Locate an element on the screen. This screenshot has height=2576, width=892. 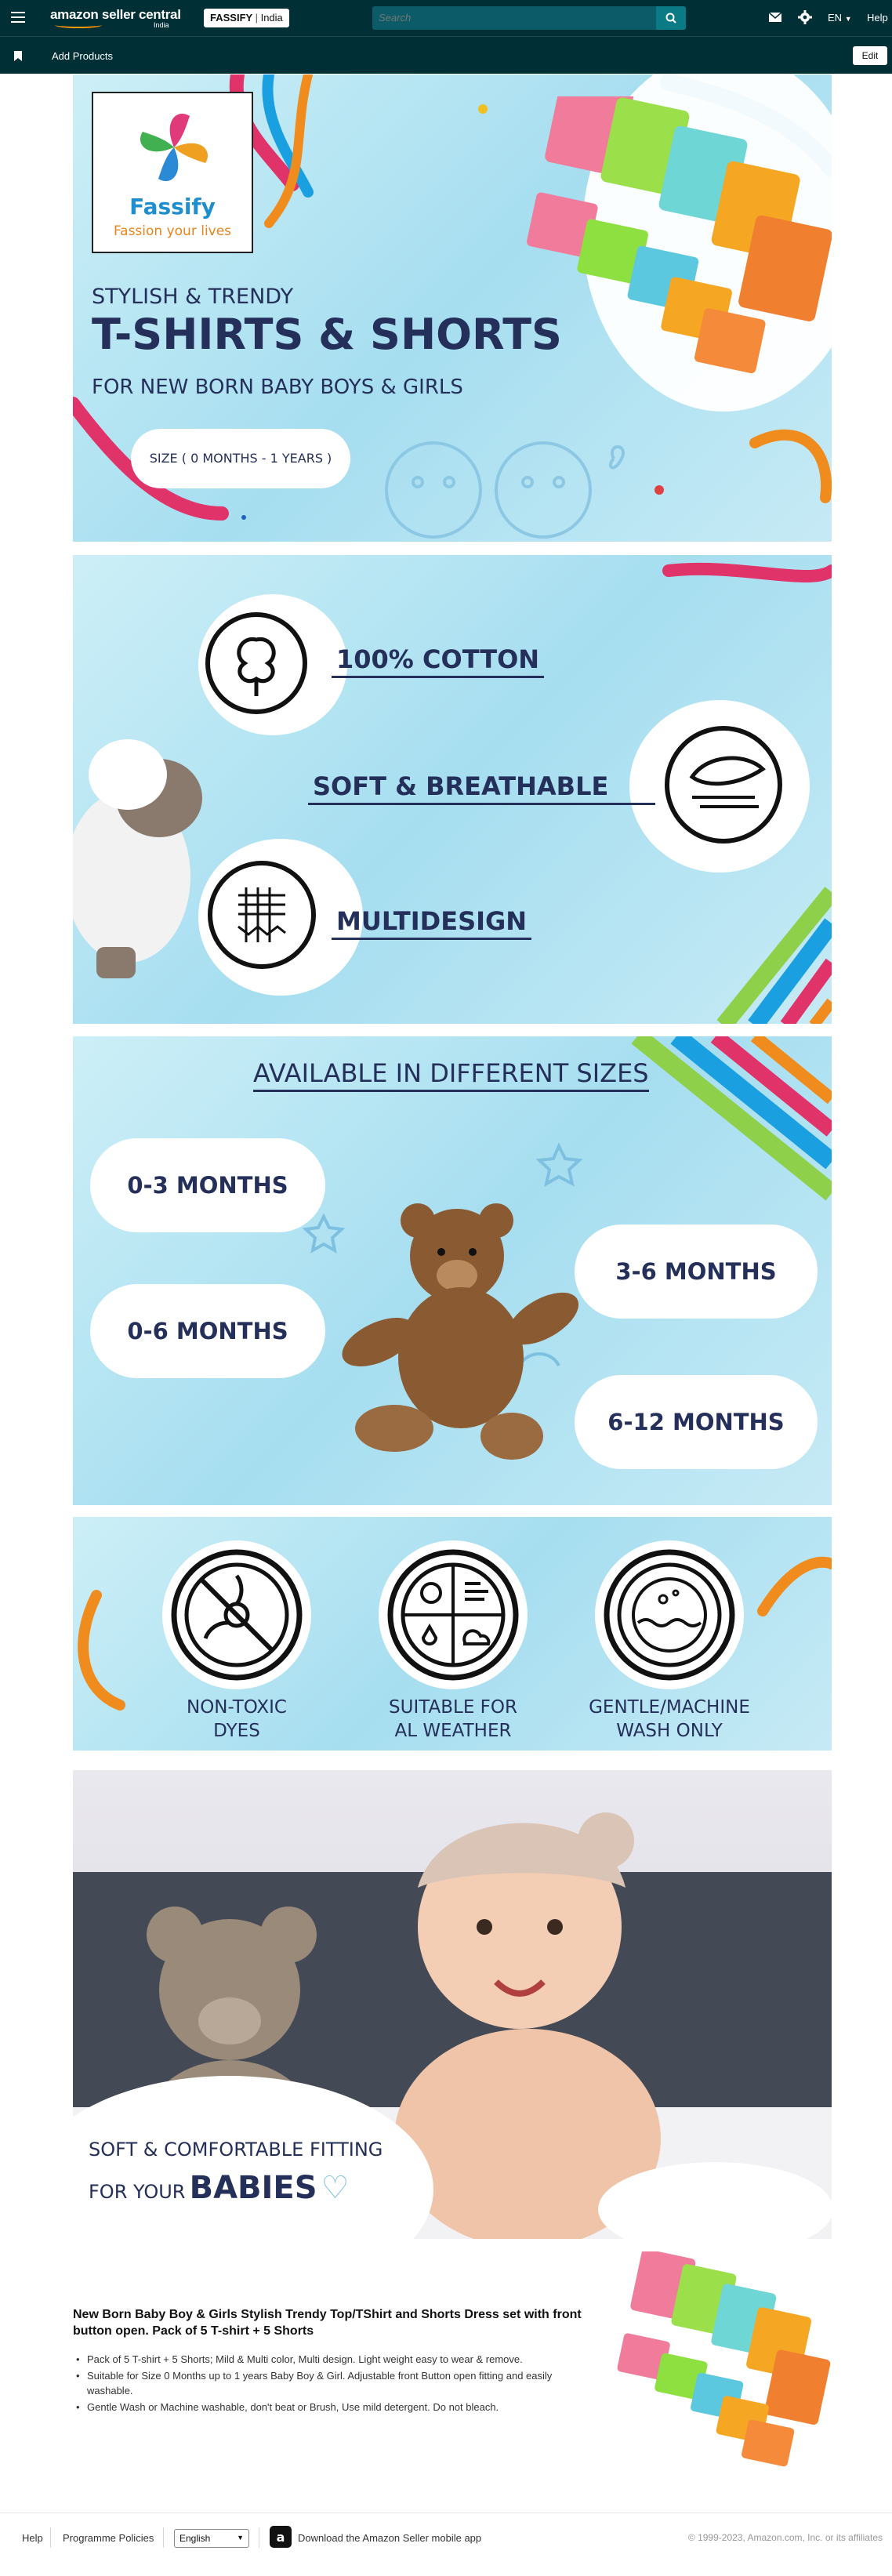
caption-babies: BABIES is located at coordinates (253, 2188).